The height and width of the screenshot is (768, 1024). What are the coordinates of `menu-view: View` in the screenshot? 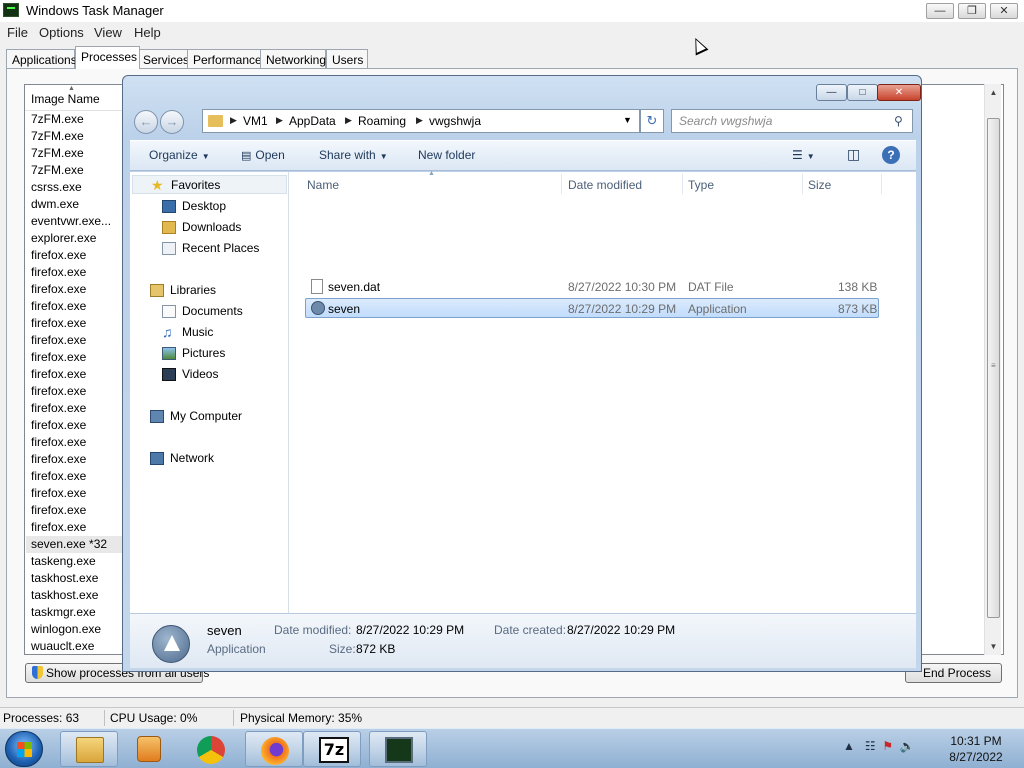 It's located at (108, 32).